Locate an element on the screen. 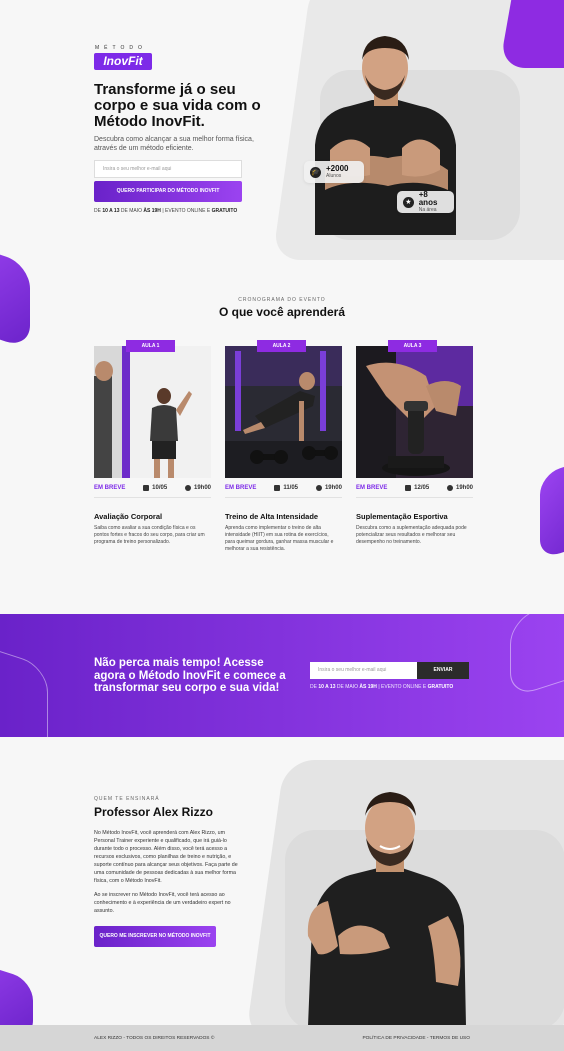 The height and width of the screenshot is (1051, 564). class-tag: AULA 1 is located at coordinates (150, 346).